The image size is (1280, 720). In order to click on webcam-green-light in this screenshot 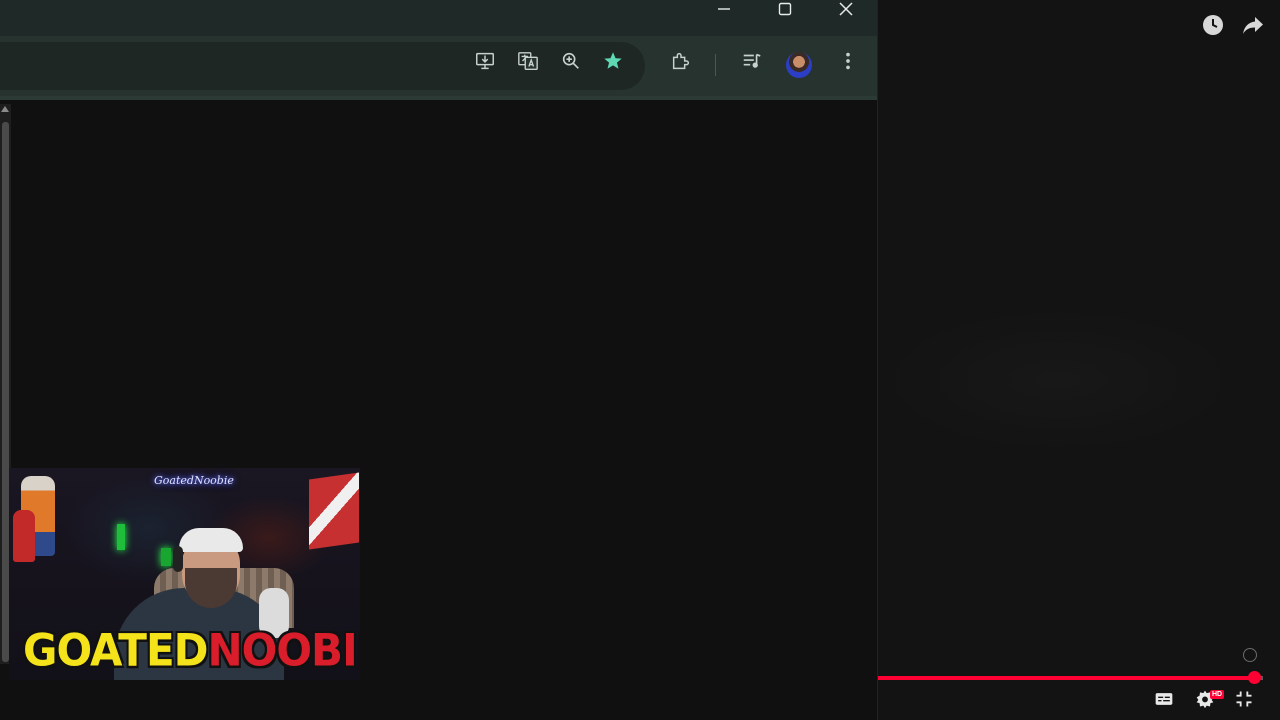, I will do `click(121, 537)`.